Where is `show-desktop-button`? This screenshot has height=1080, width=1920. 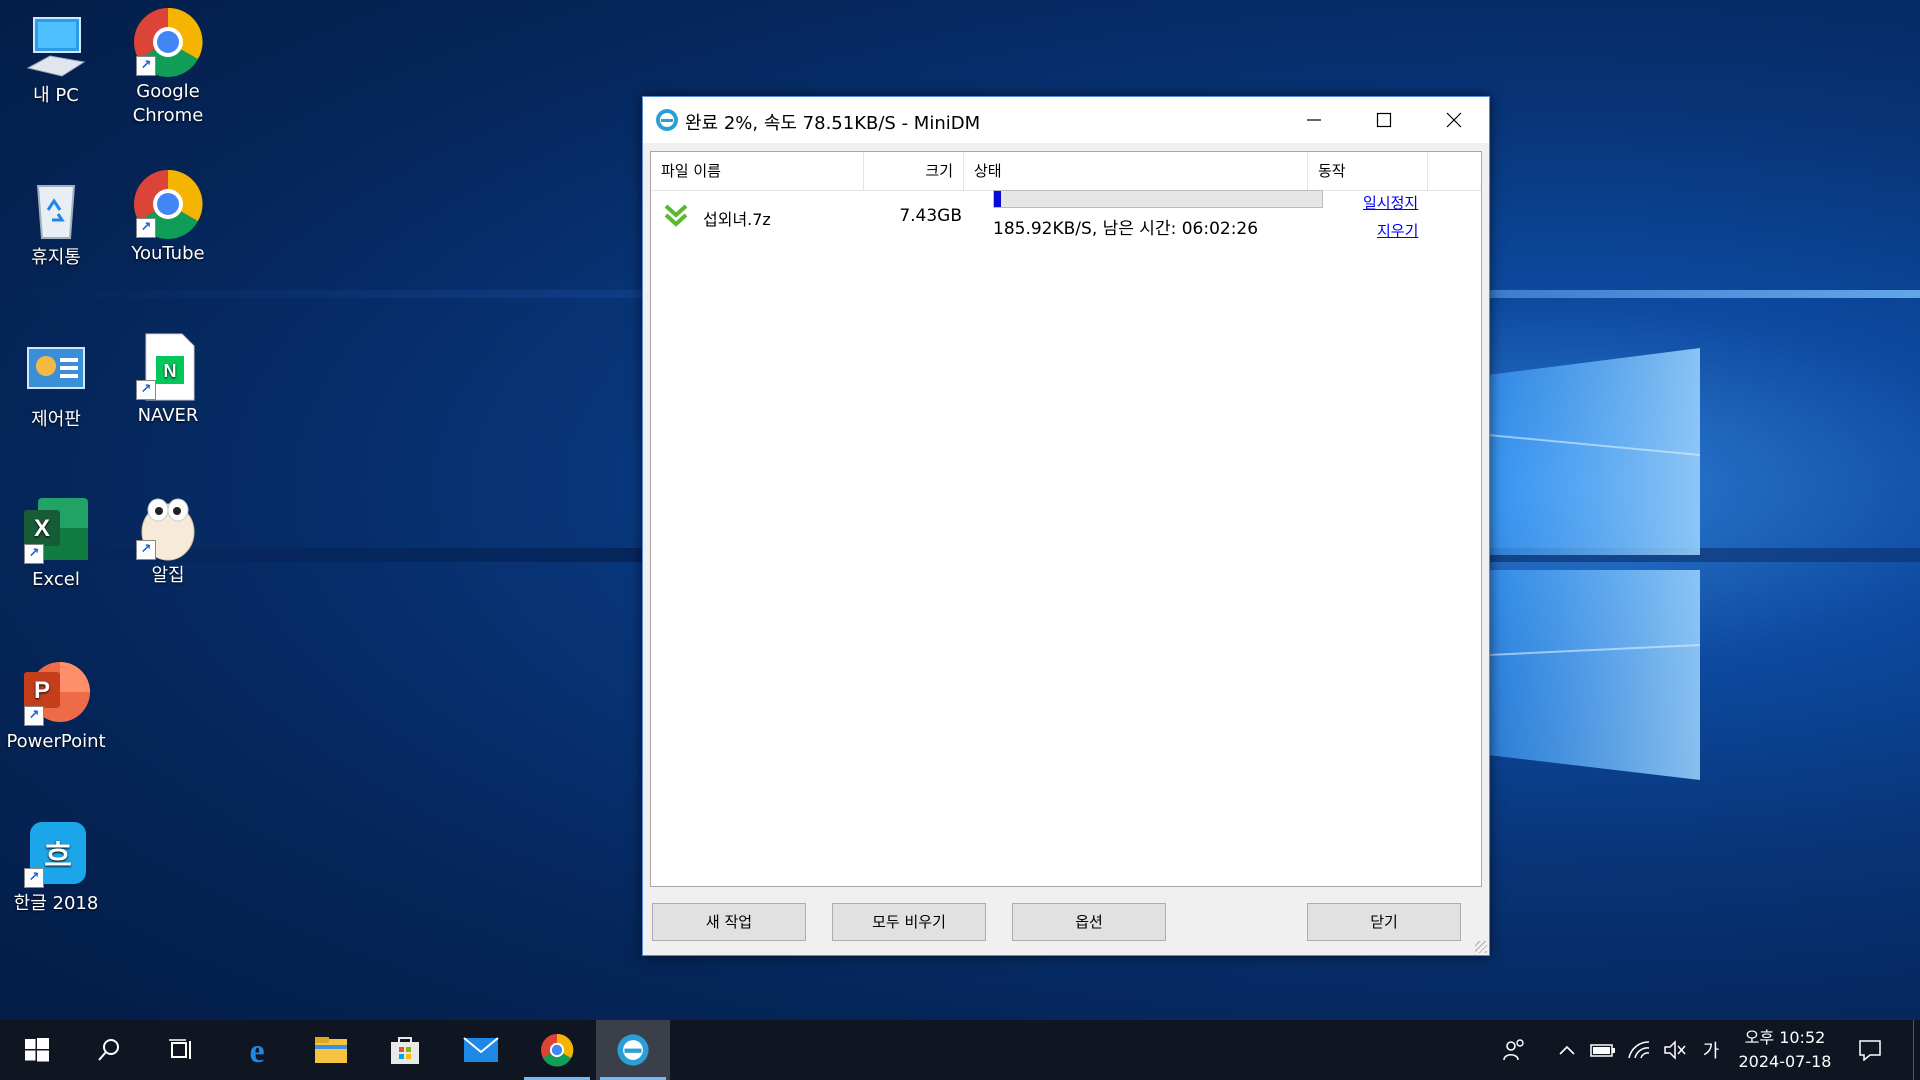
show-desktop-button is located at coordinates (1916, 1050).